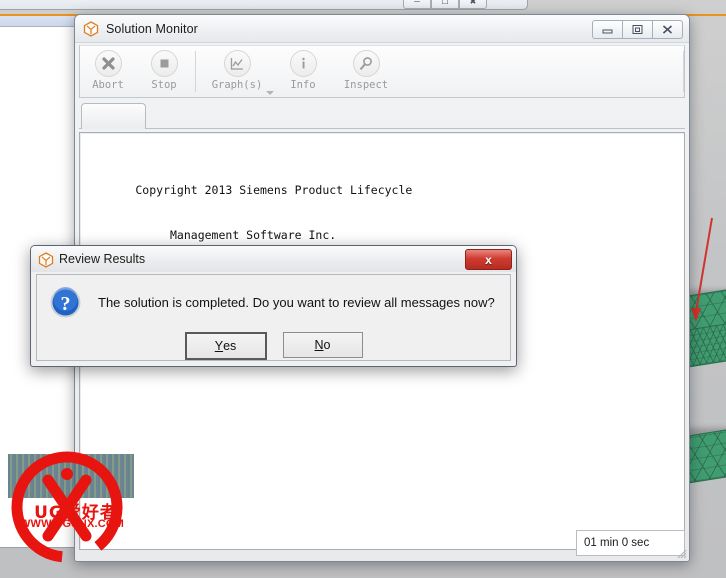  Describe the element at coordinates (303, 63) in the screenshot. I see `info-i-icon` at that location.